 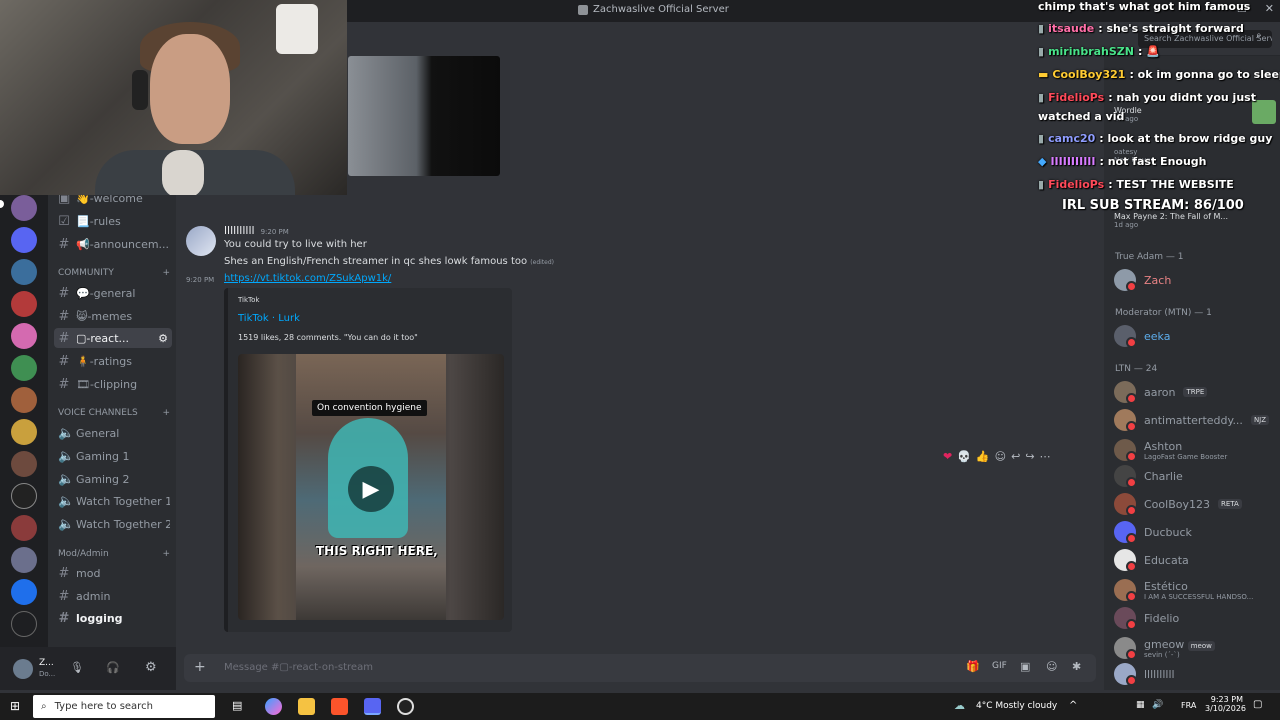 What do you see at coordinates (372, 706) in the screenshot?
I see `discord-icon` at bounding box center [372, 706].